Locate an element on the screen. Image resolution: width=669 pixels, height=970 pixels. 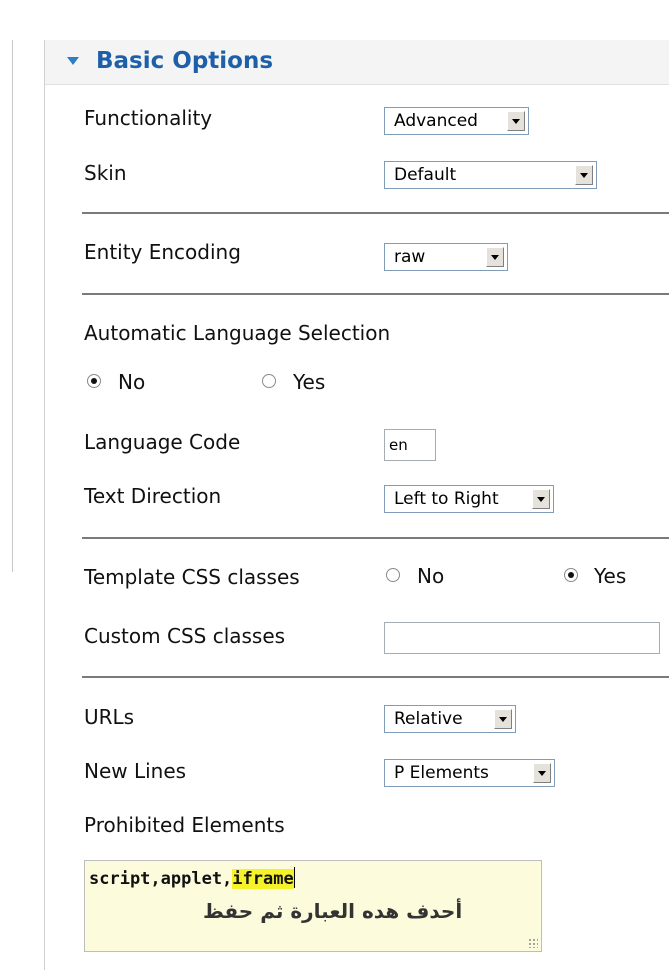
auto-language-no-label: No is located at coordinates (131, 382).